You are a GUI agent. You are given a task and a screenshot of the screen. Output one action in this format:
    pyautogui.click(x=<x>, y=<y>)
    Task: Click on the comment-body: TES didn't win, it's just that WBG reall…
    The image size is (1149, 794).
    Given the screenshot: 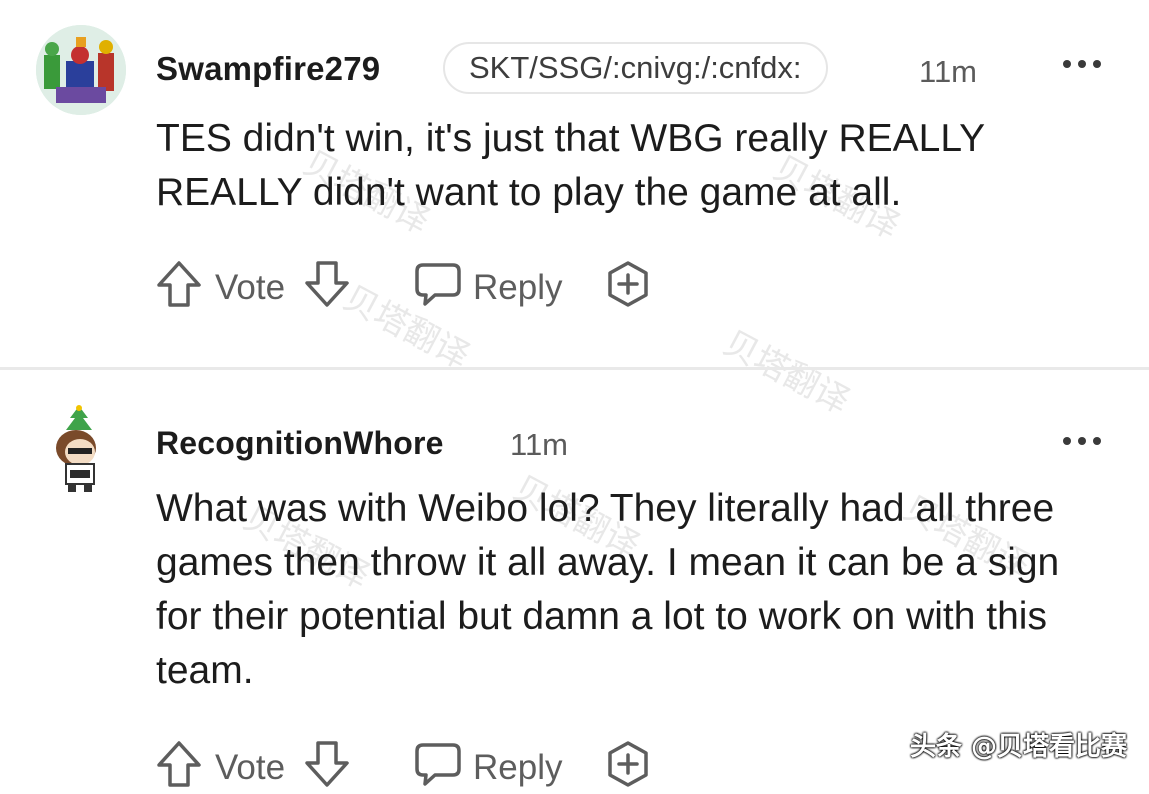 What is the action you would take?
    pyautogui.click(x=570, y=165)
    